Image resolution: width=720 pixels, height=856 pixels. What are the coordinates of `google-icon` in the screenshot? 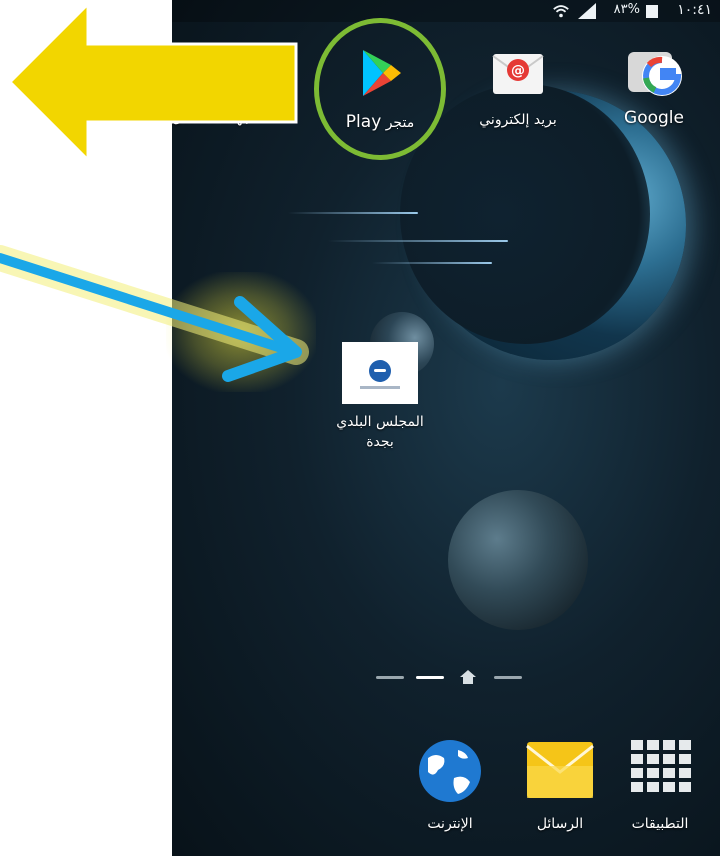 It's located at (655, 74).